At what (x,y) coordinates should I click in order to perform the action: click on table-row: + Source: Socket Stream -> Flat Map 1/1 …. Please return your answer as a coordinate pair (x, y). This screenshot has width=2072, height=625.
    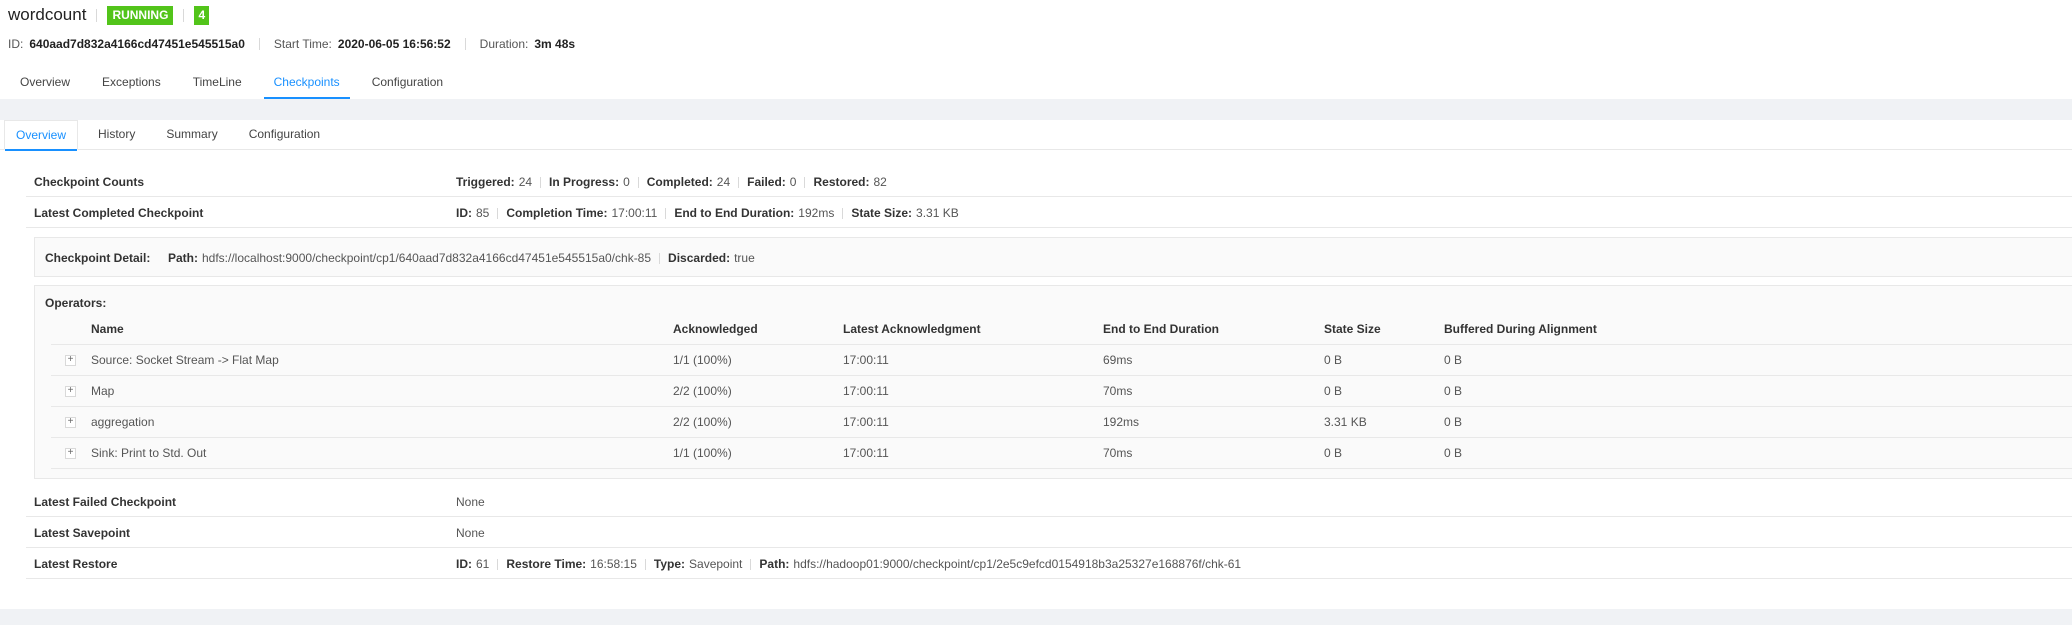
    Looking at the image, I should click on (1061, 360).